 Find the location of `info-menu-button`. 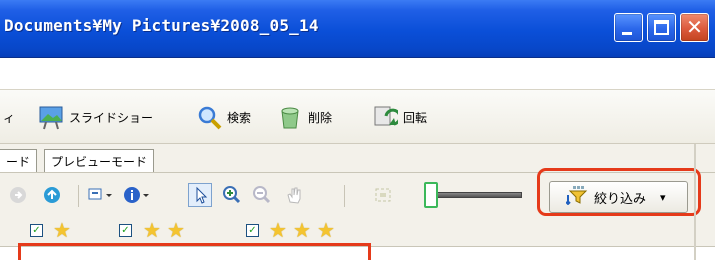

info-menu-button is located at coordinates (139, 195).